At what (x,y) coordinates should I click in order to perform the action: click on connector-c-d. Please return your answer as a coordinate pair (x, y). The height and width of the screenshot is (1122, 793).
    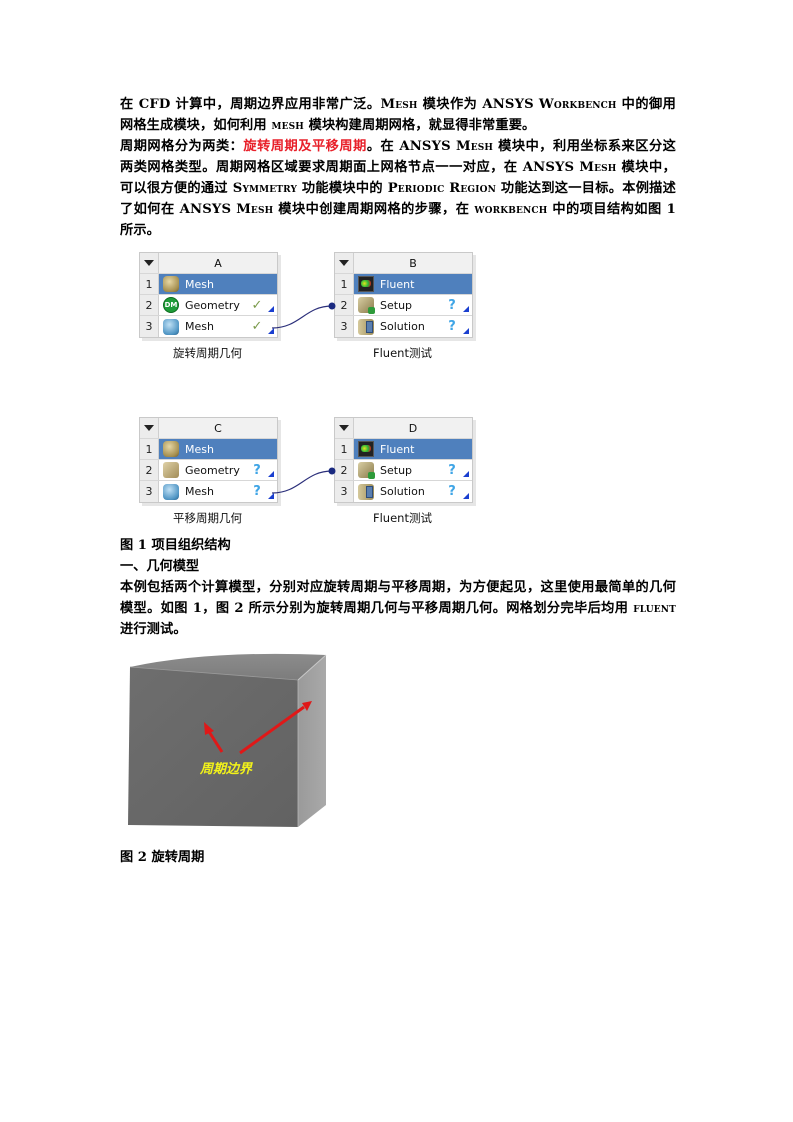
    Looking at the image, I should click on (303, 480).